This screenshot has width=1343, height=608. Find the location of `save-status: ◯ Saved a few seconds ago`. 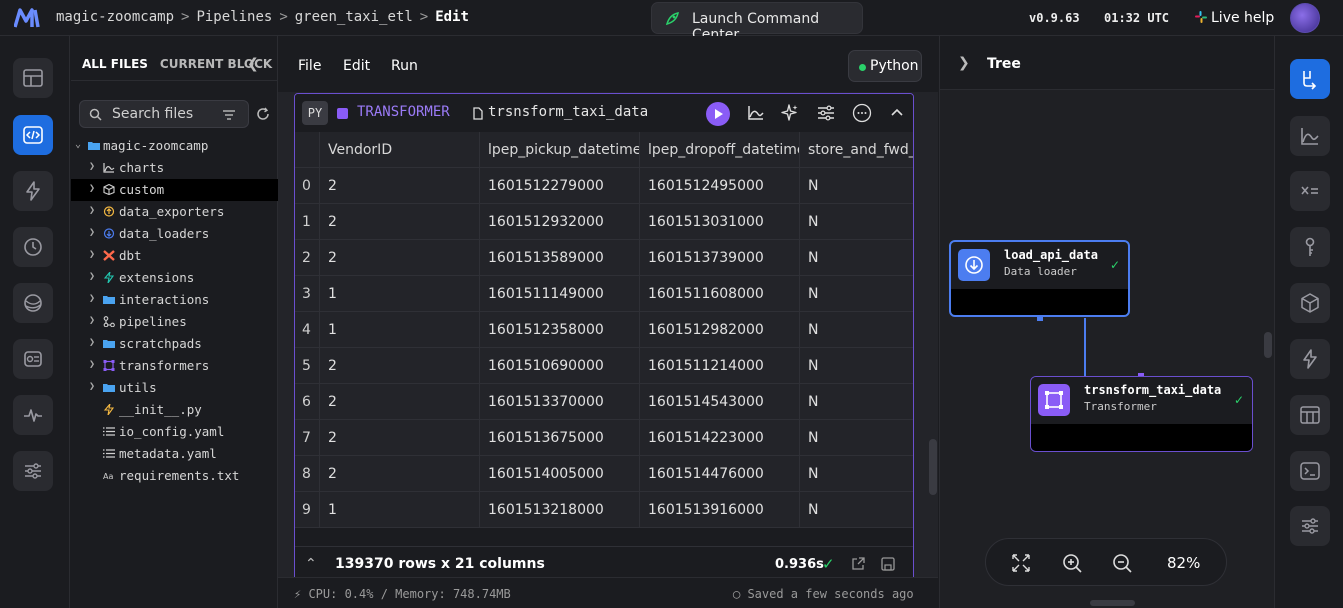

save-status: ◯ Saved a few seconds ago is located at coordinates (823, 594).